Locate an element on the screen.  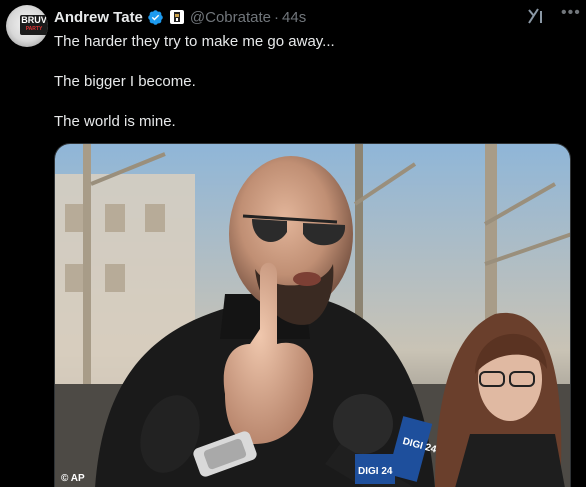
tweet-timestamp: 44s is located at coordinates (294, 17).